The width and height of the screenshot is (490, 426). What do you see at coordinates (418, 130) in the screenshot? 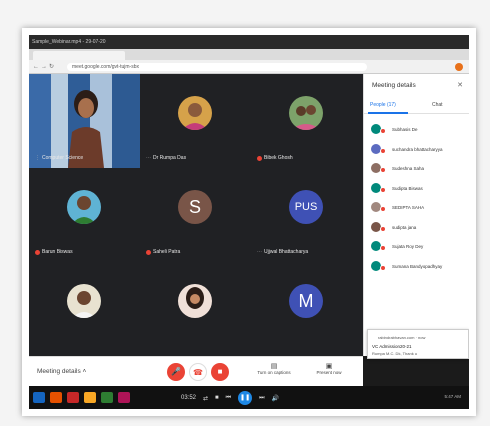
I see `list-item: Subhasis De` at bounding box center [418, 130].